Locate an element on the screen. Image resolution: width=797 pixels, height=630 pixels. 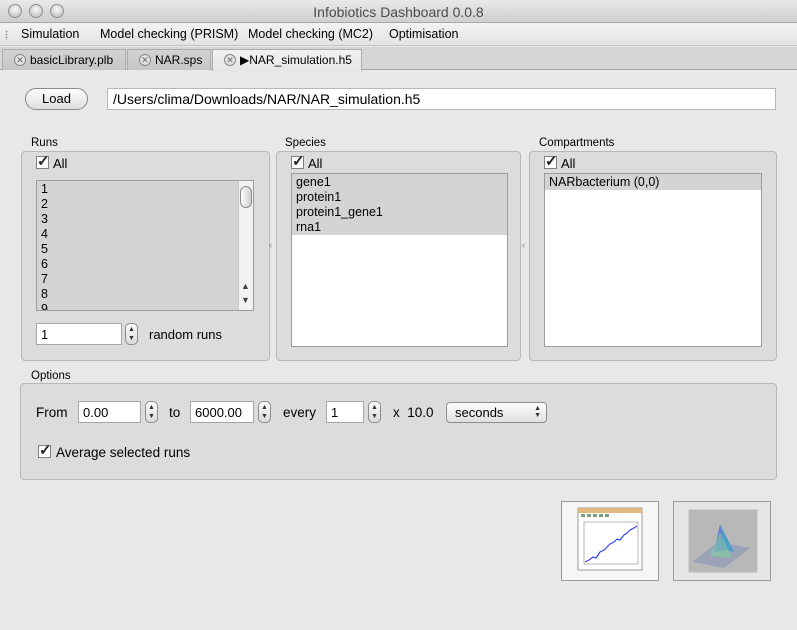
scroll-up-icon: ▲ is located at coordinates (245, 286).